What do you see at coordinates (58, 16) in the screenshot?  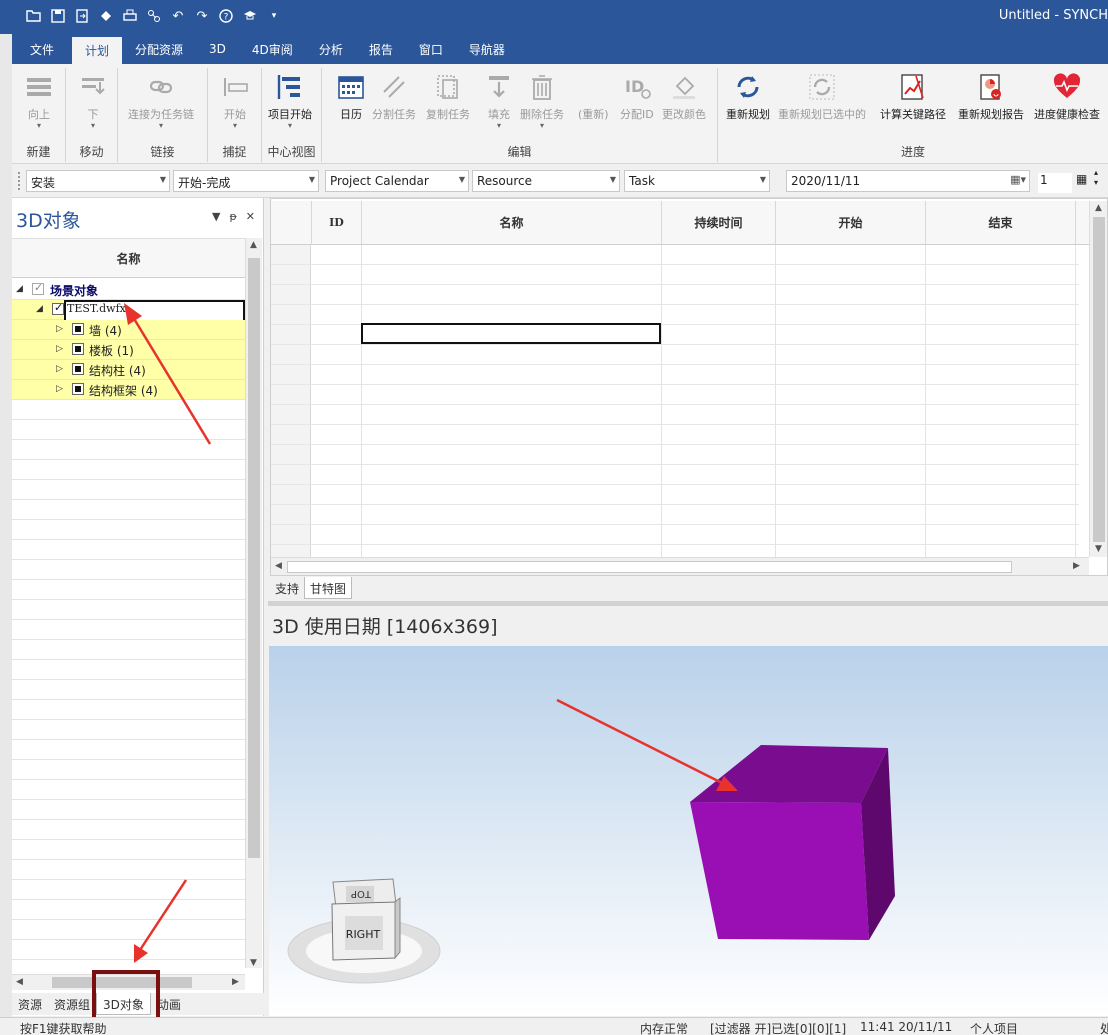 I see `save-icon` at bounding box center [58, 16].